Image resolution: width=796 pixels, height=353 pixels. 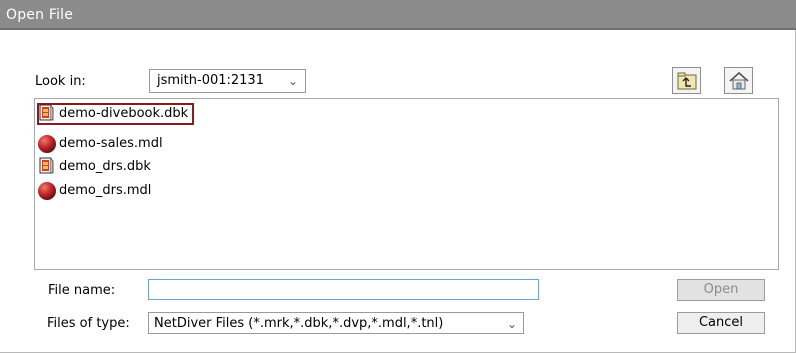 I want to click on look-in-dropdown: jsmith-001:2131 ⌄, so click(x=227, y=81).